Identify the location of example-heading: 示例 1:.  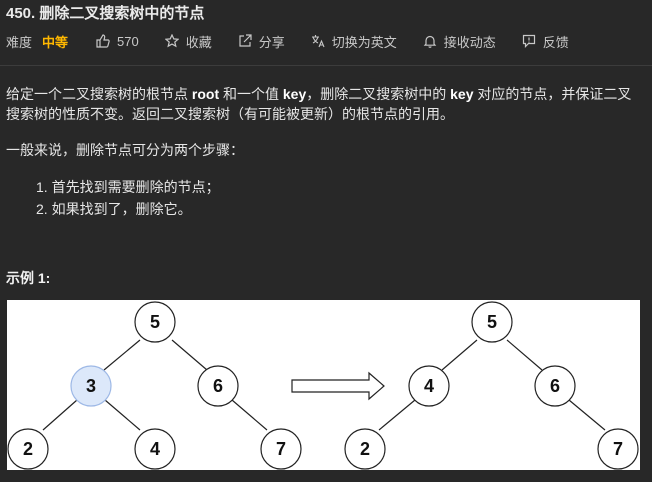
(28, 278).